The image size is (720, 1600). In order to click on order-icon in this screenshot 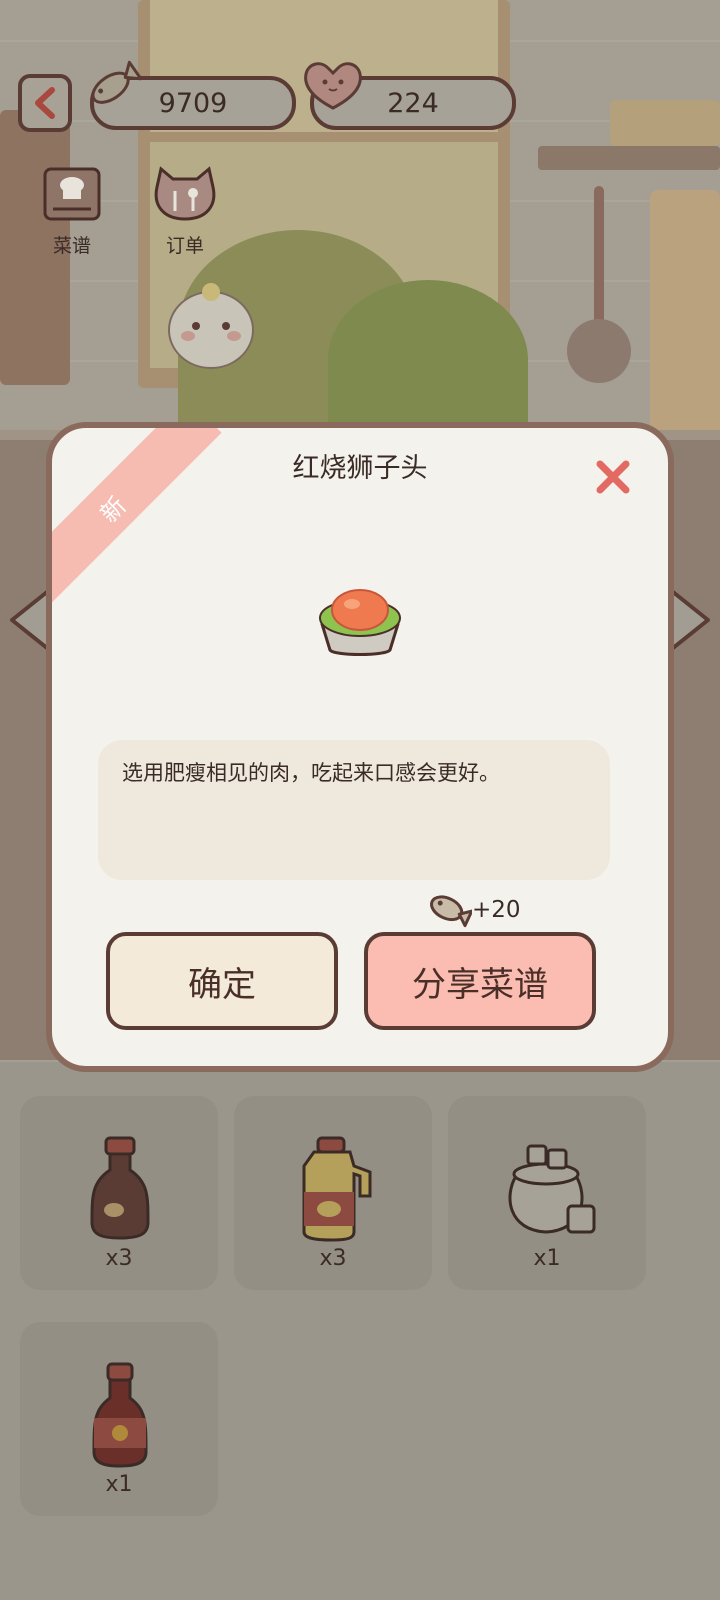, I will do `click(185, 193)`.